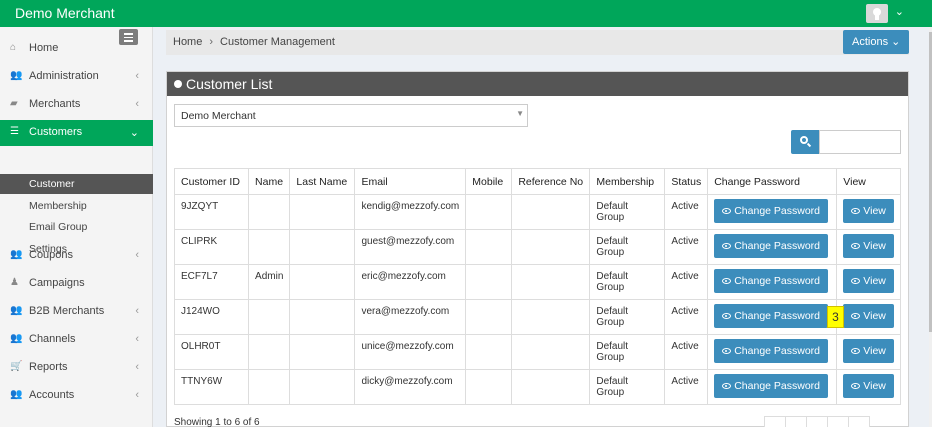 Image resolution: width=932 pixels, height=427 pixels. I want to click on submenu-item-settings: Settings, so click(76, 249).